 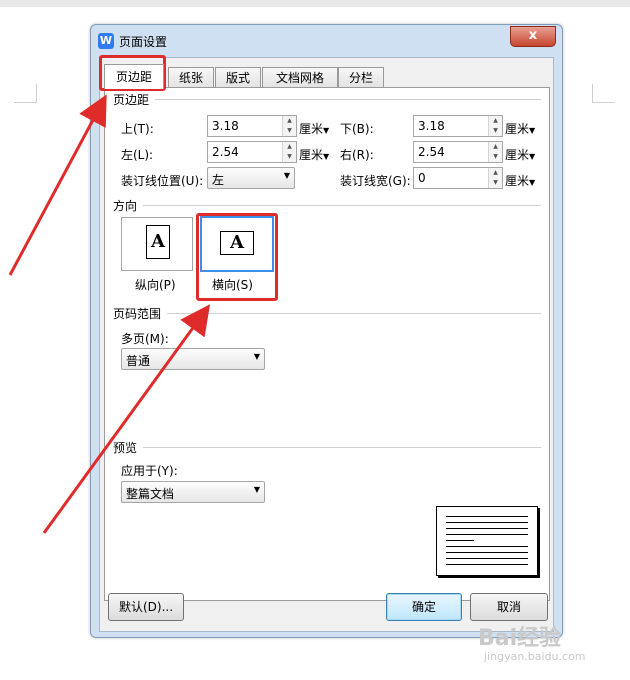 I want to click on baidu-watermark-url: jingyan.baidu.com, so click(x=535, y=656).